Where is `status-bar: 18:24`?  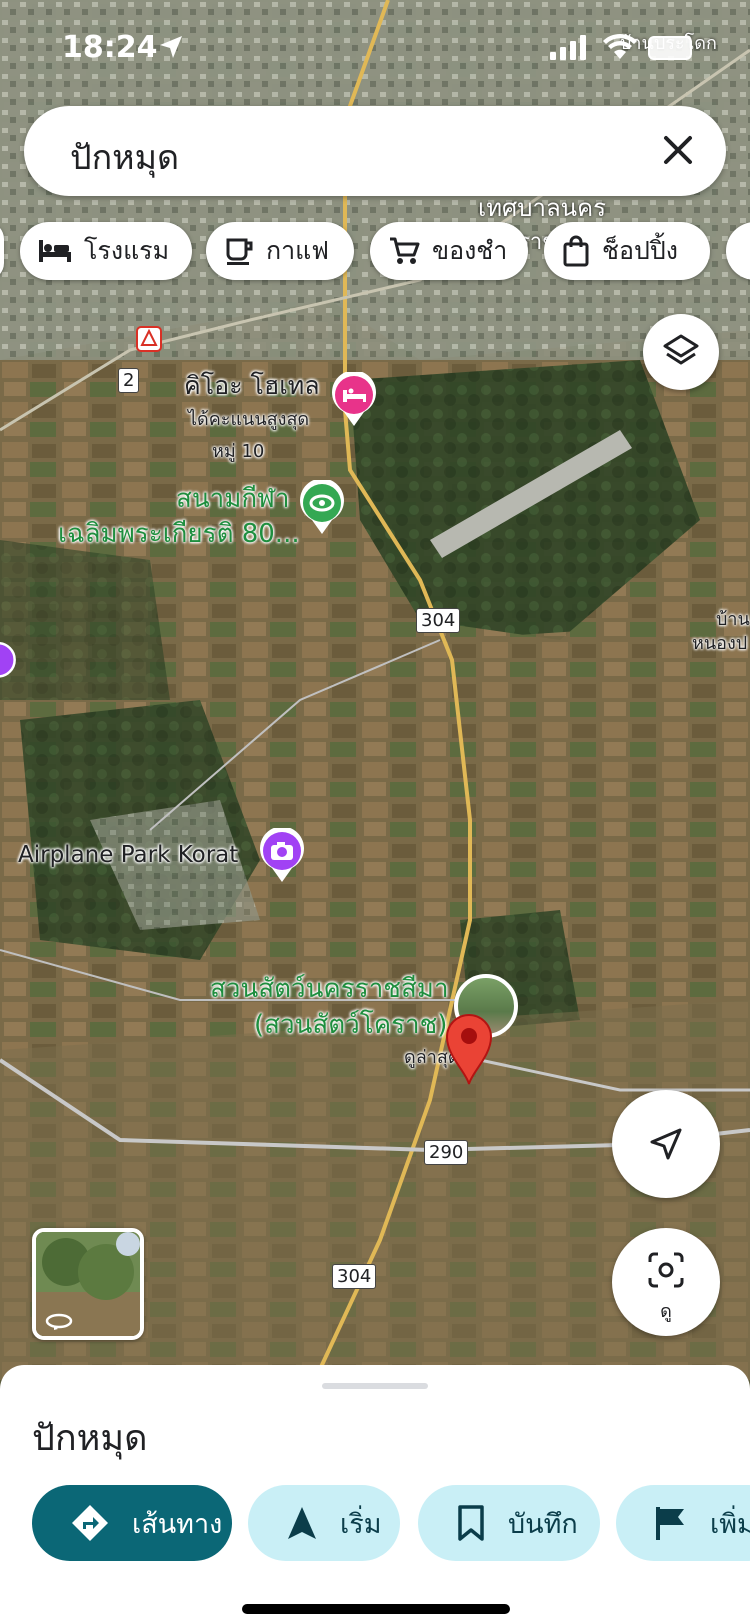
status-bar: 18:24 is located at coordinates (375, 50).